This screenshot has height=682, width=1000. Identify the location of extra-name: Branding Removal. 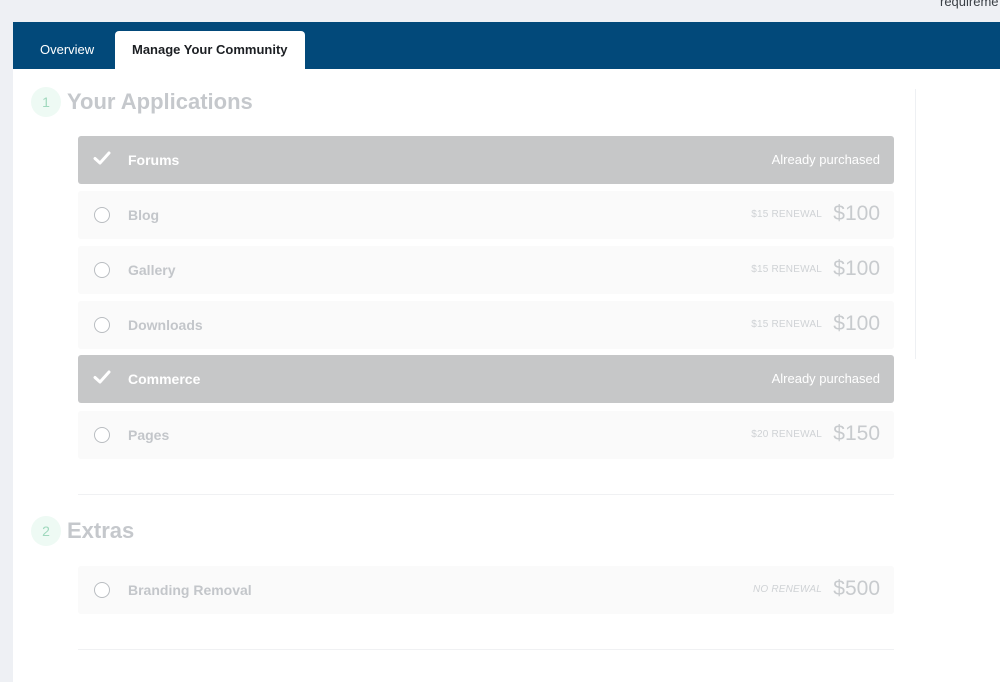
(190, 590).